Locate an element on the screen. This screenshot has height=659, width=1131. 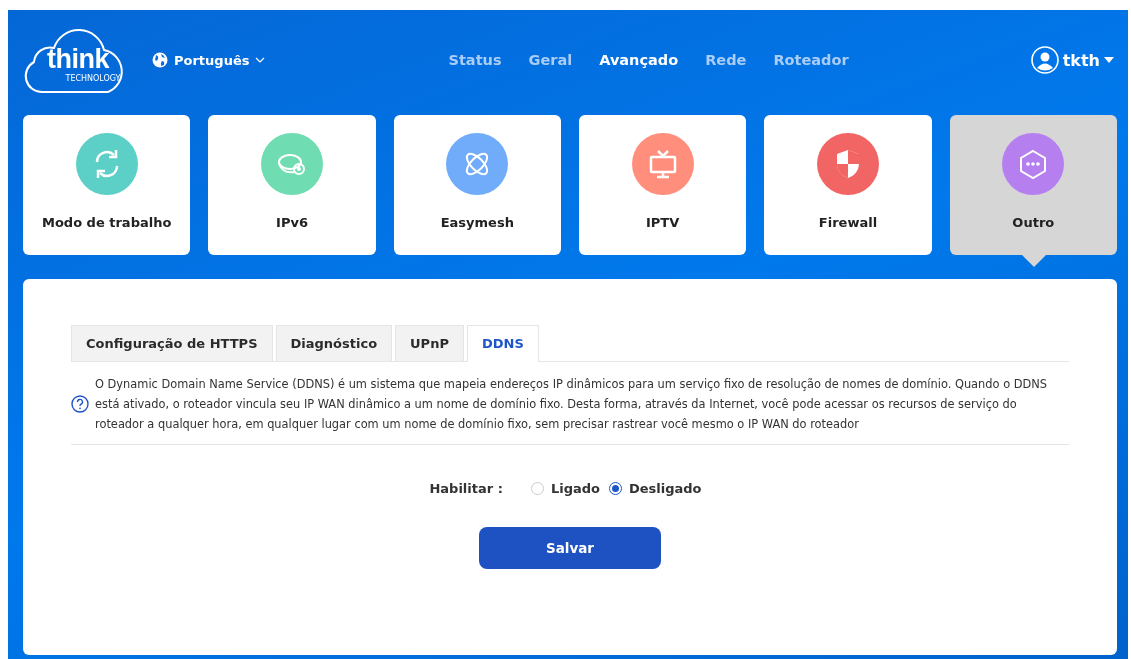
radio-option: Desligado is located at coordinates (655, 488).